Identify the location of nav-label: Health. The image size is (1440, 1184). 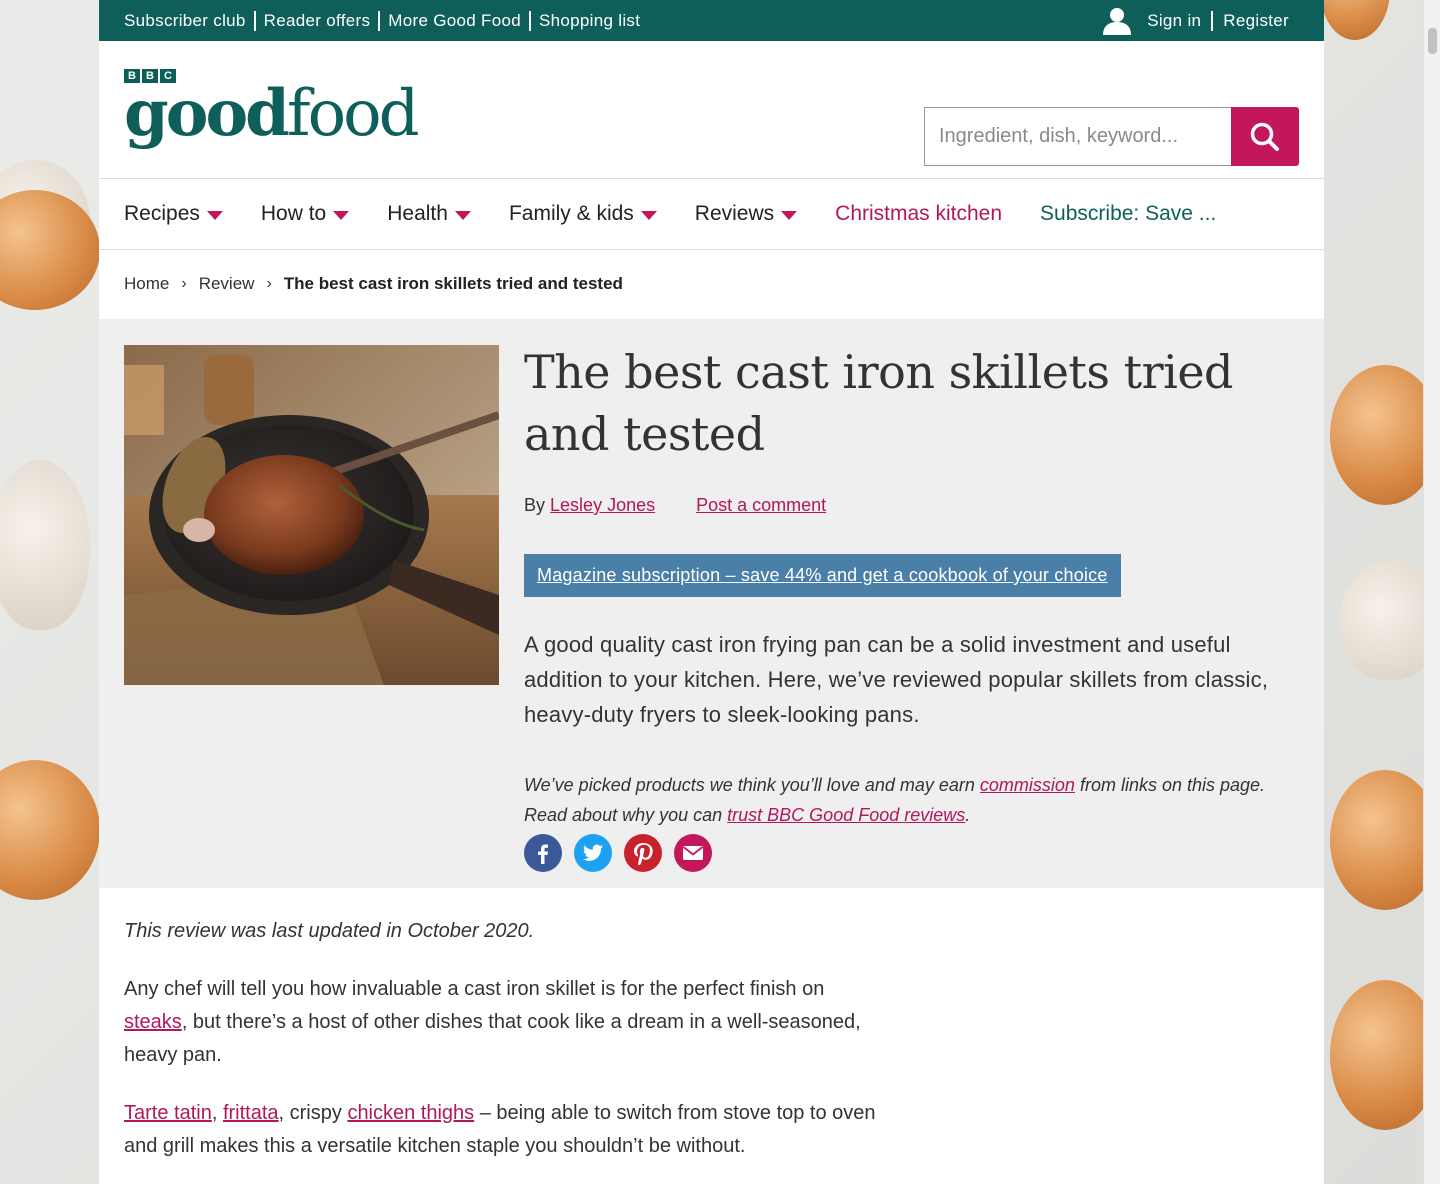
(417, 213).